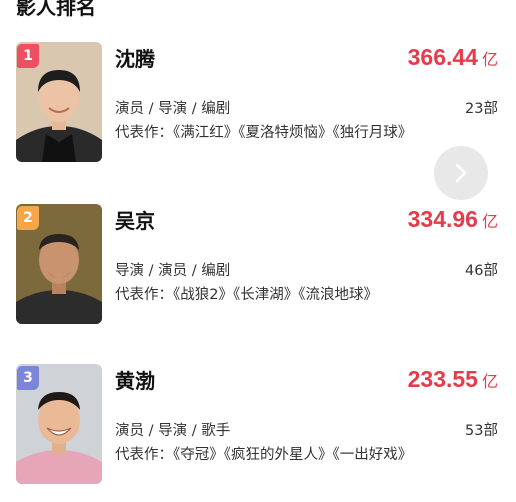  I want to click on rank-badge: 3, so click(28, 378).